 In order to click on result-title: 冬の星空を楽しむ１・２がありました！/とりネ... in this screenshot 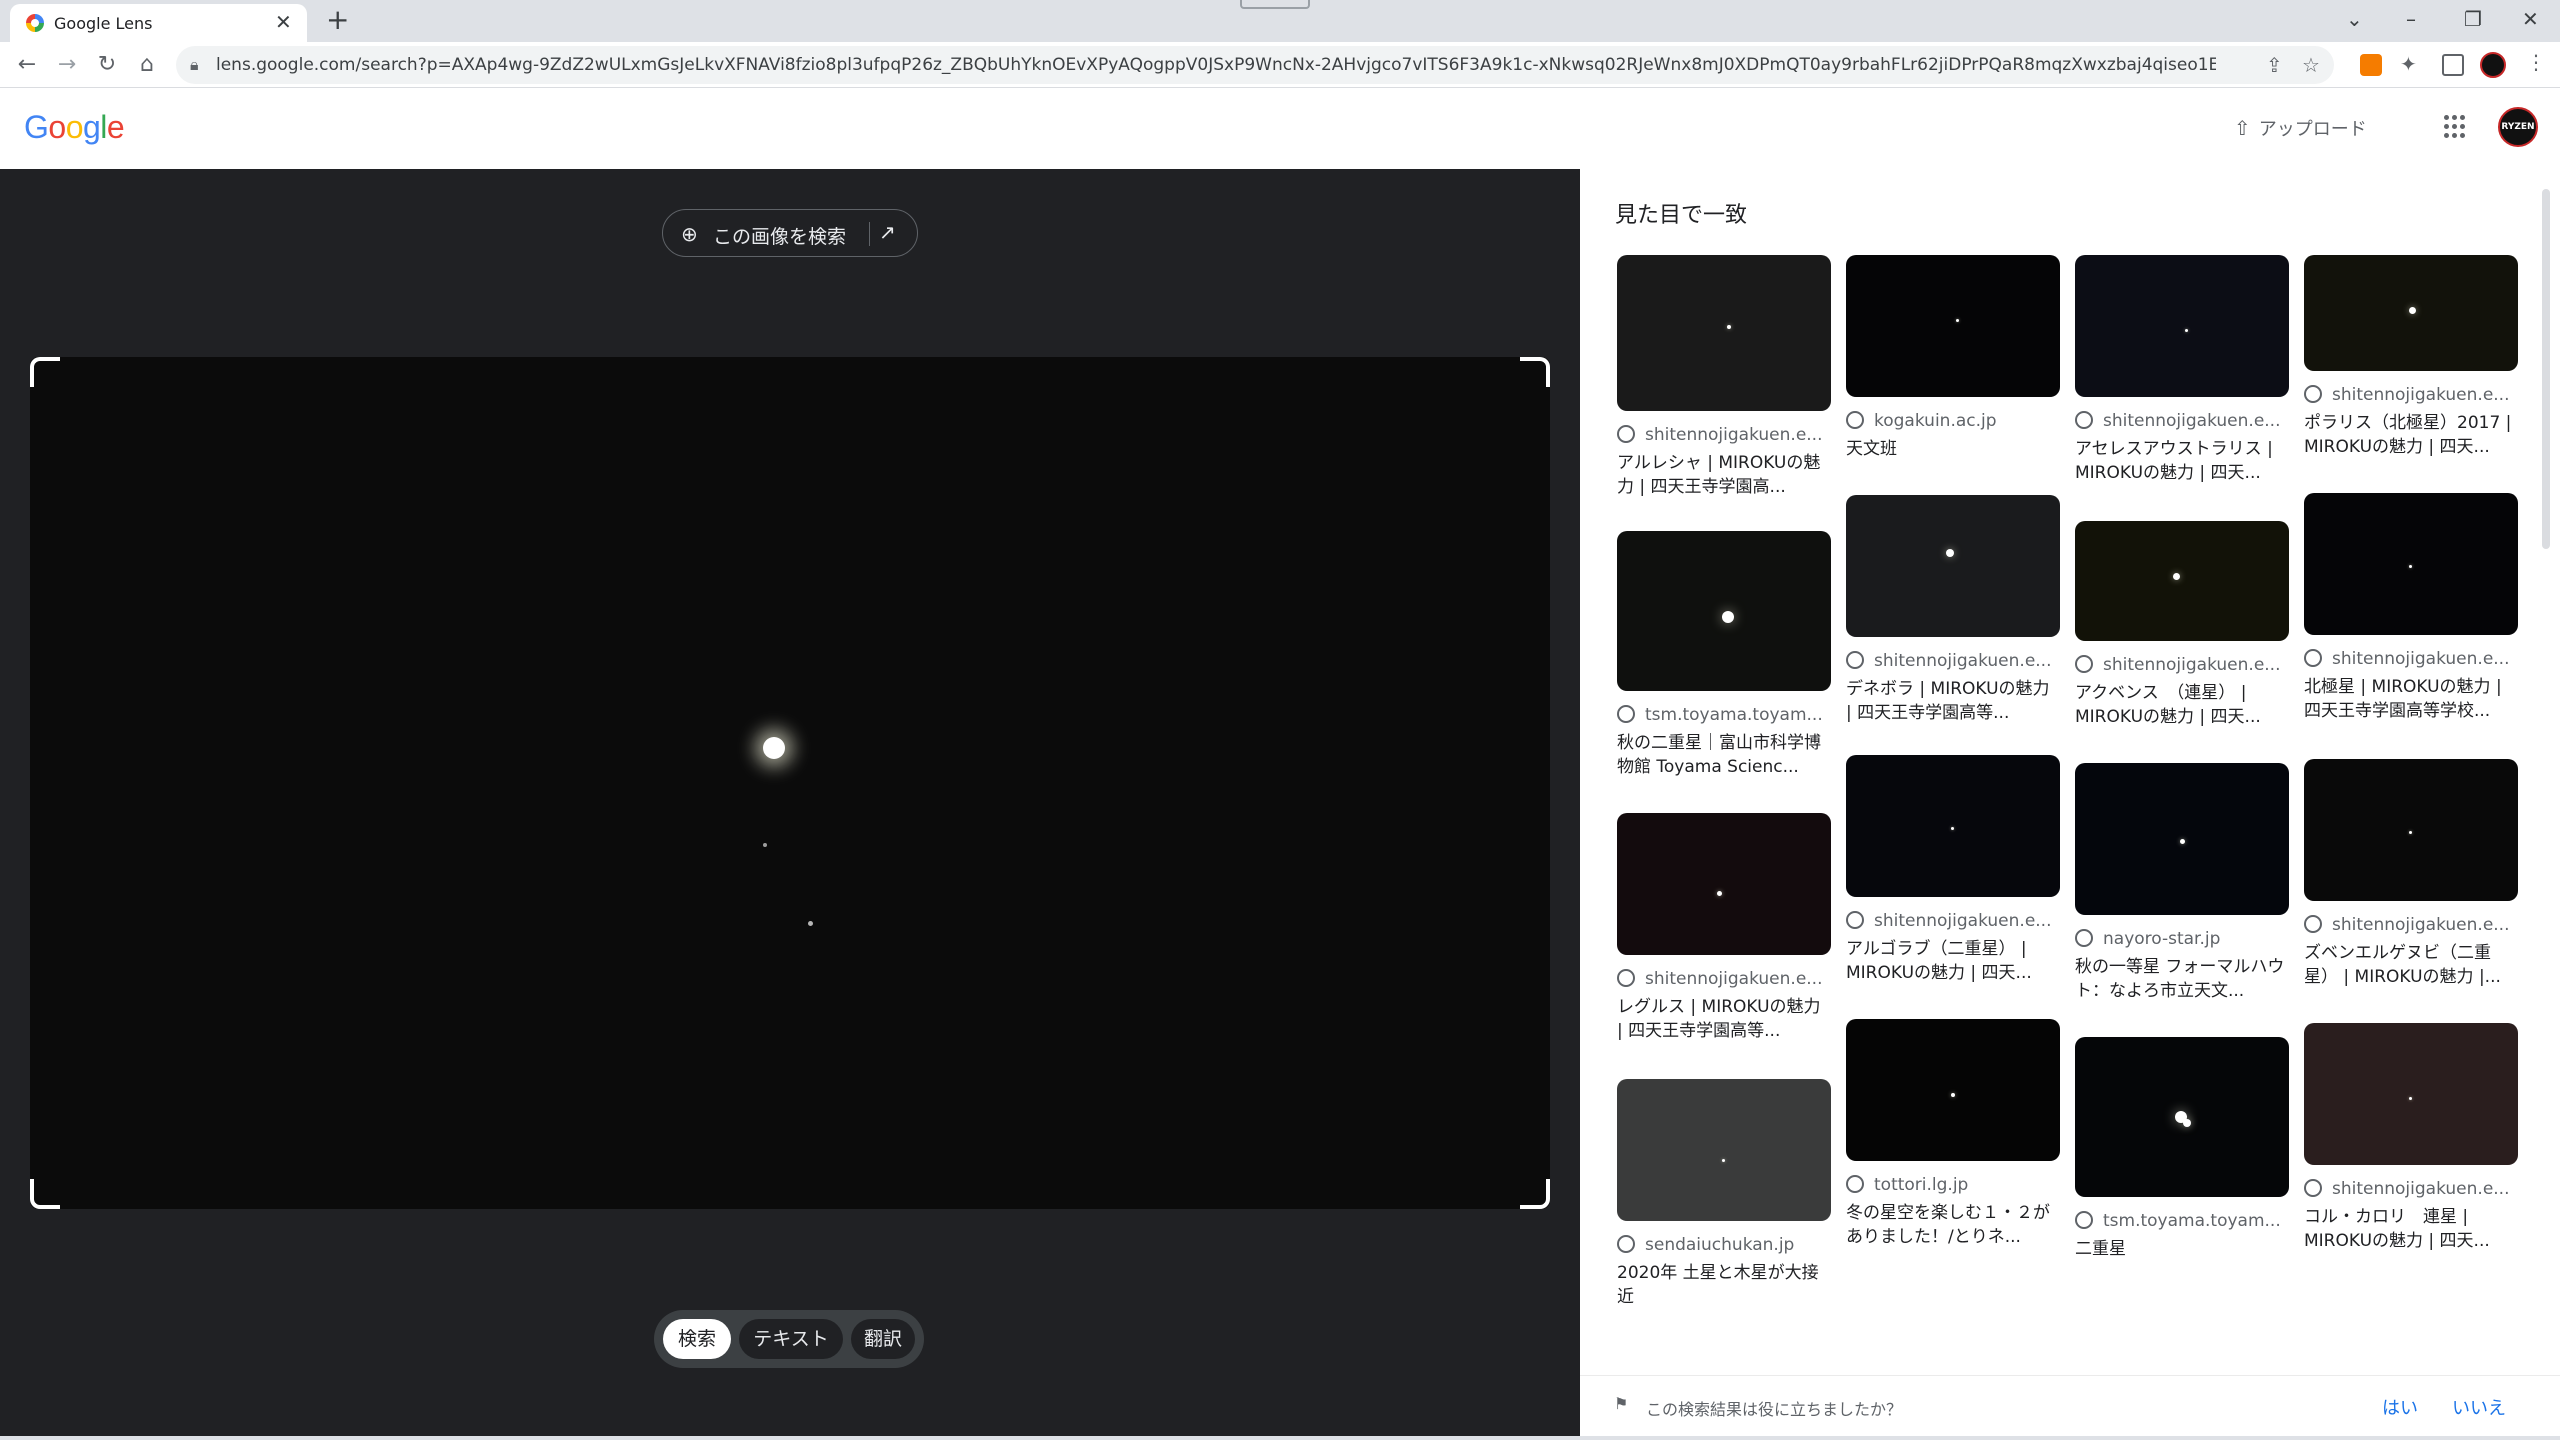, I will do `click(1953, 1225)`.